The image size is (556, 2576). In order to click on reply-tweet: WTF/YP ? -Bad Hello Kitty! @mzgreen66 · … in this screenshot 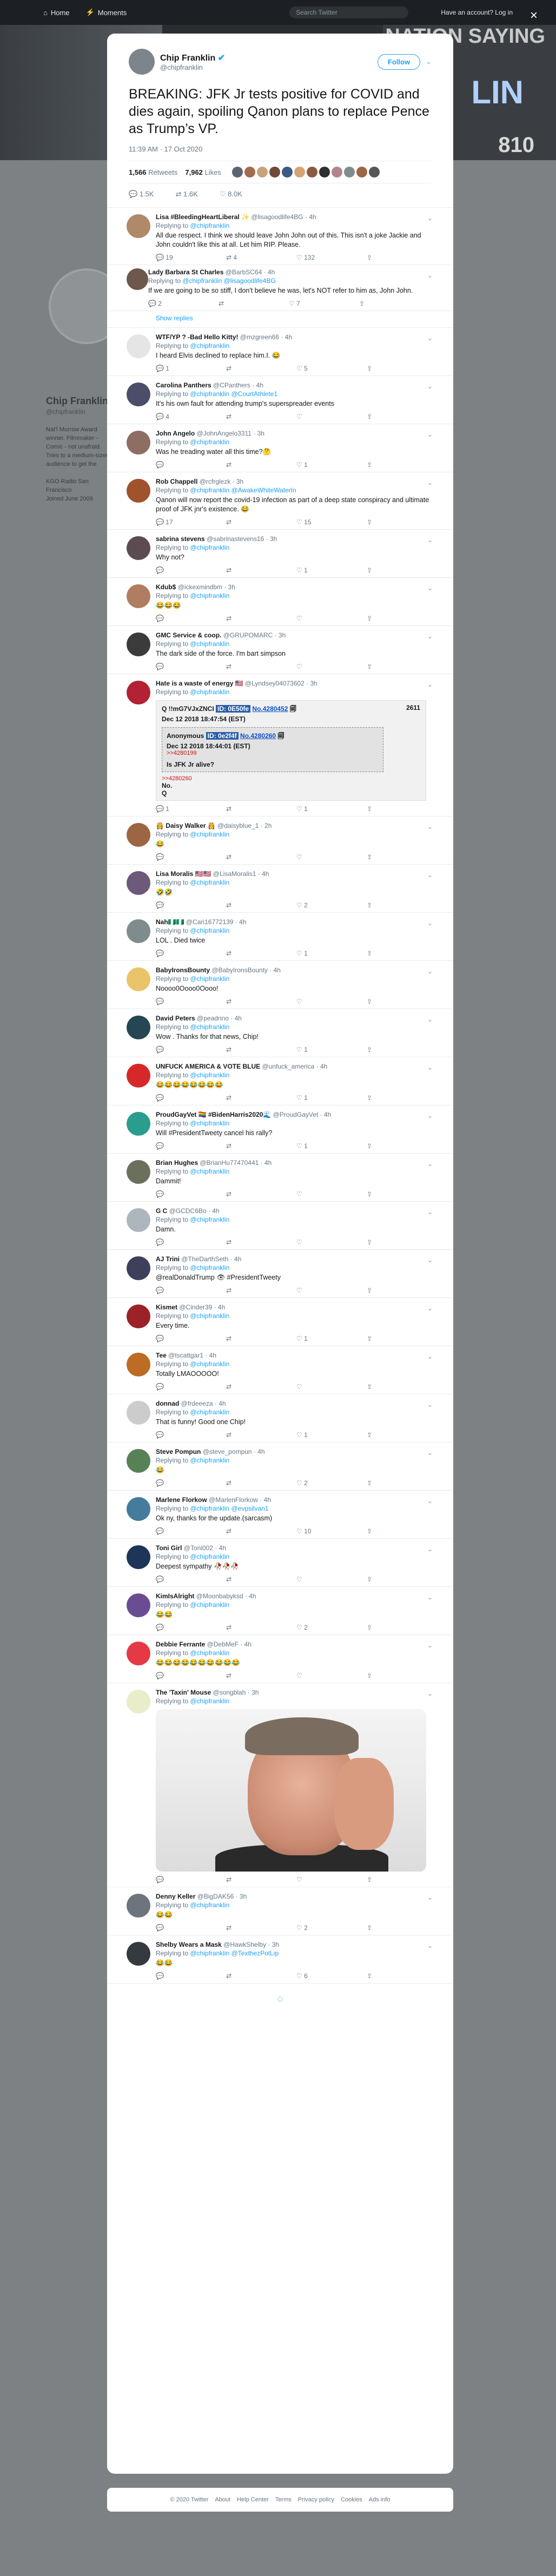, I will do `click(280, 352)`.